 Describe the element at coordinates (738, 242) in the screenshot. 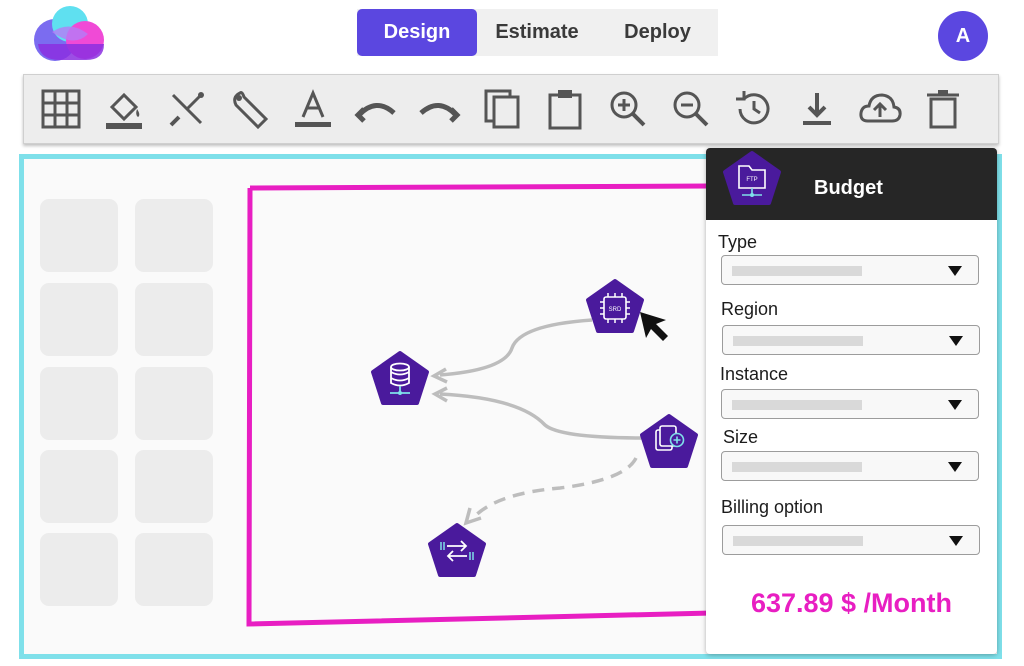

I see `type-label: Type` at that location.